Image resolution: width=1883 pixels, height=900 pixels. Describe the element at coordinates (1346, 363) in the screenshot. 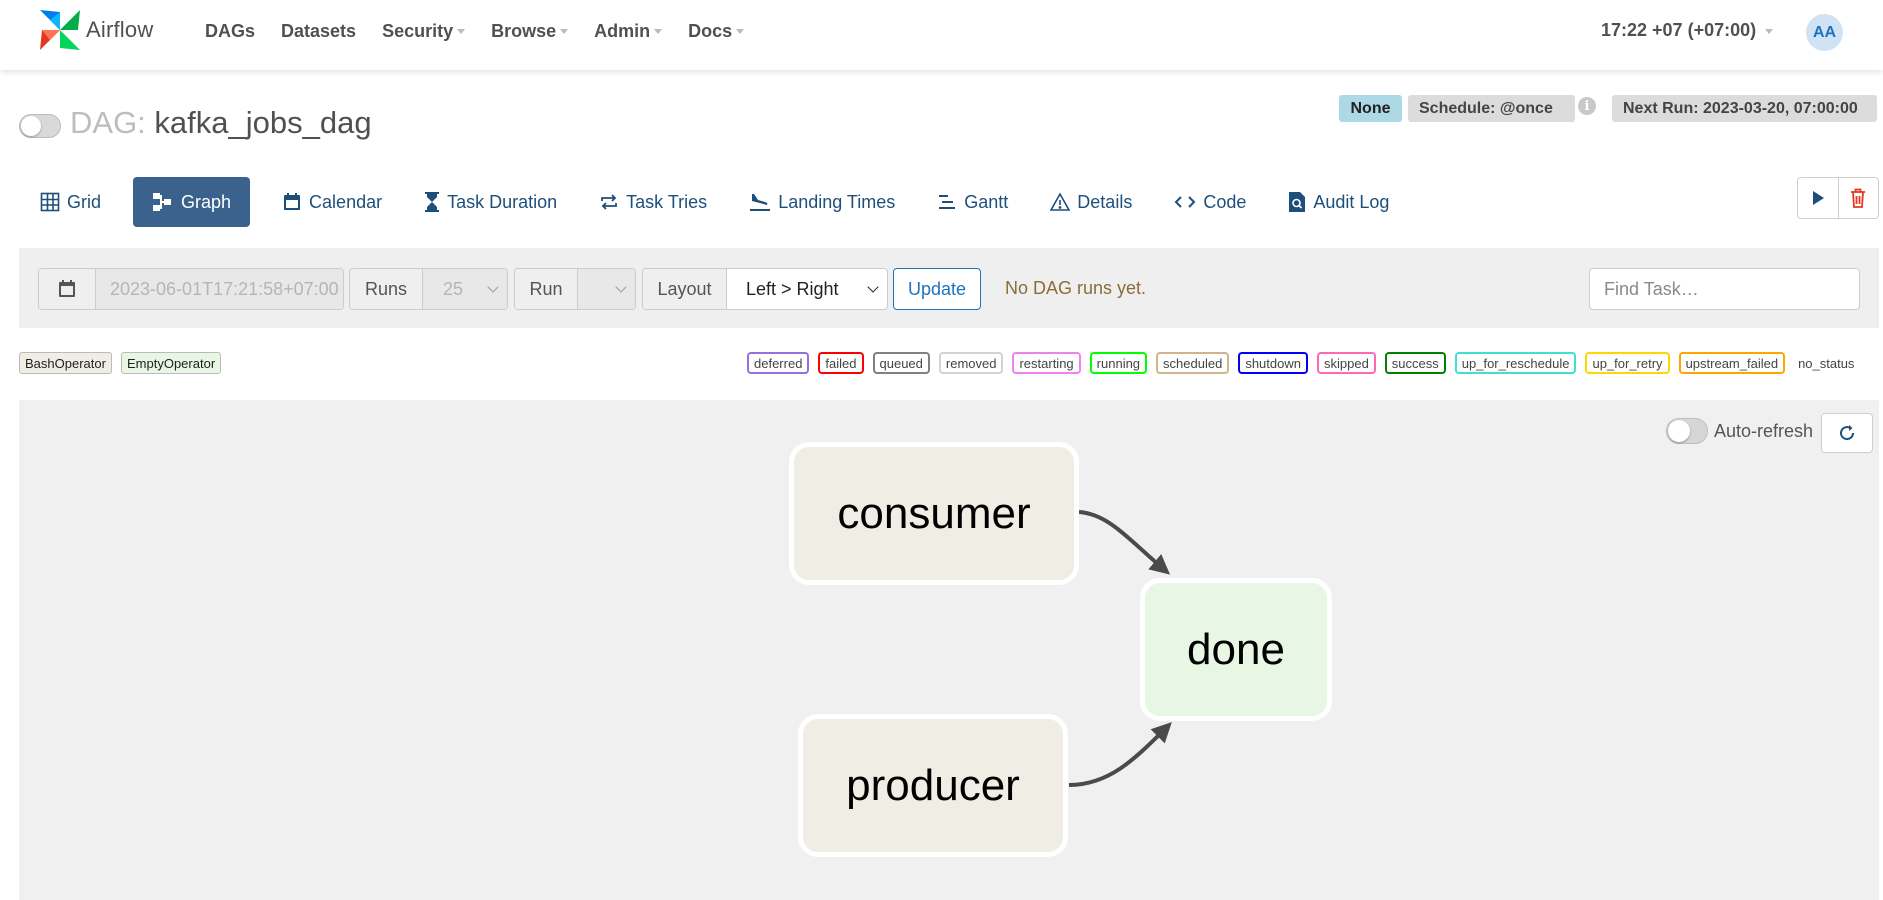

I see `state-legend-item: skipped` at that location.